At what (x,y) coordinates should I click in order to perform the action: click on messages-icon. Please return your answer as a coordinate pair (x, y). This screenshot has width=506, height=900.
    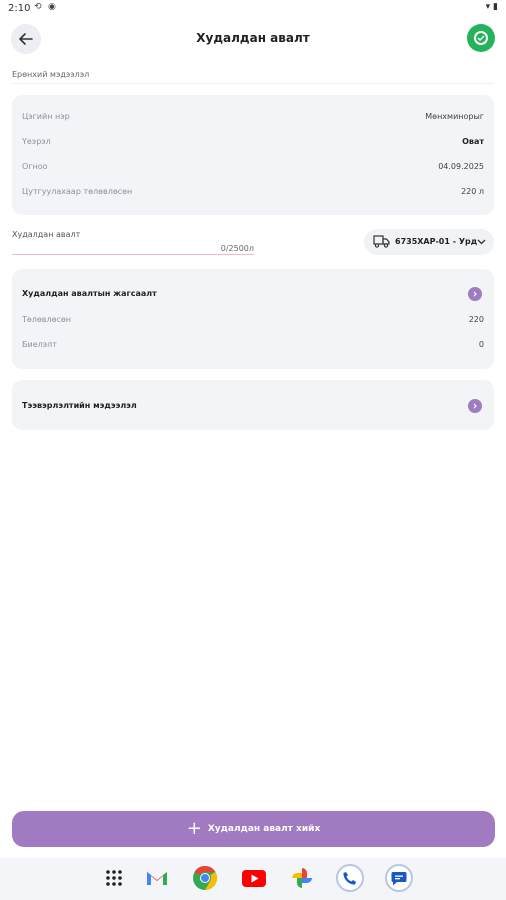
    Looking at the image, I should click on (399, 878).